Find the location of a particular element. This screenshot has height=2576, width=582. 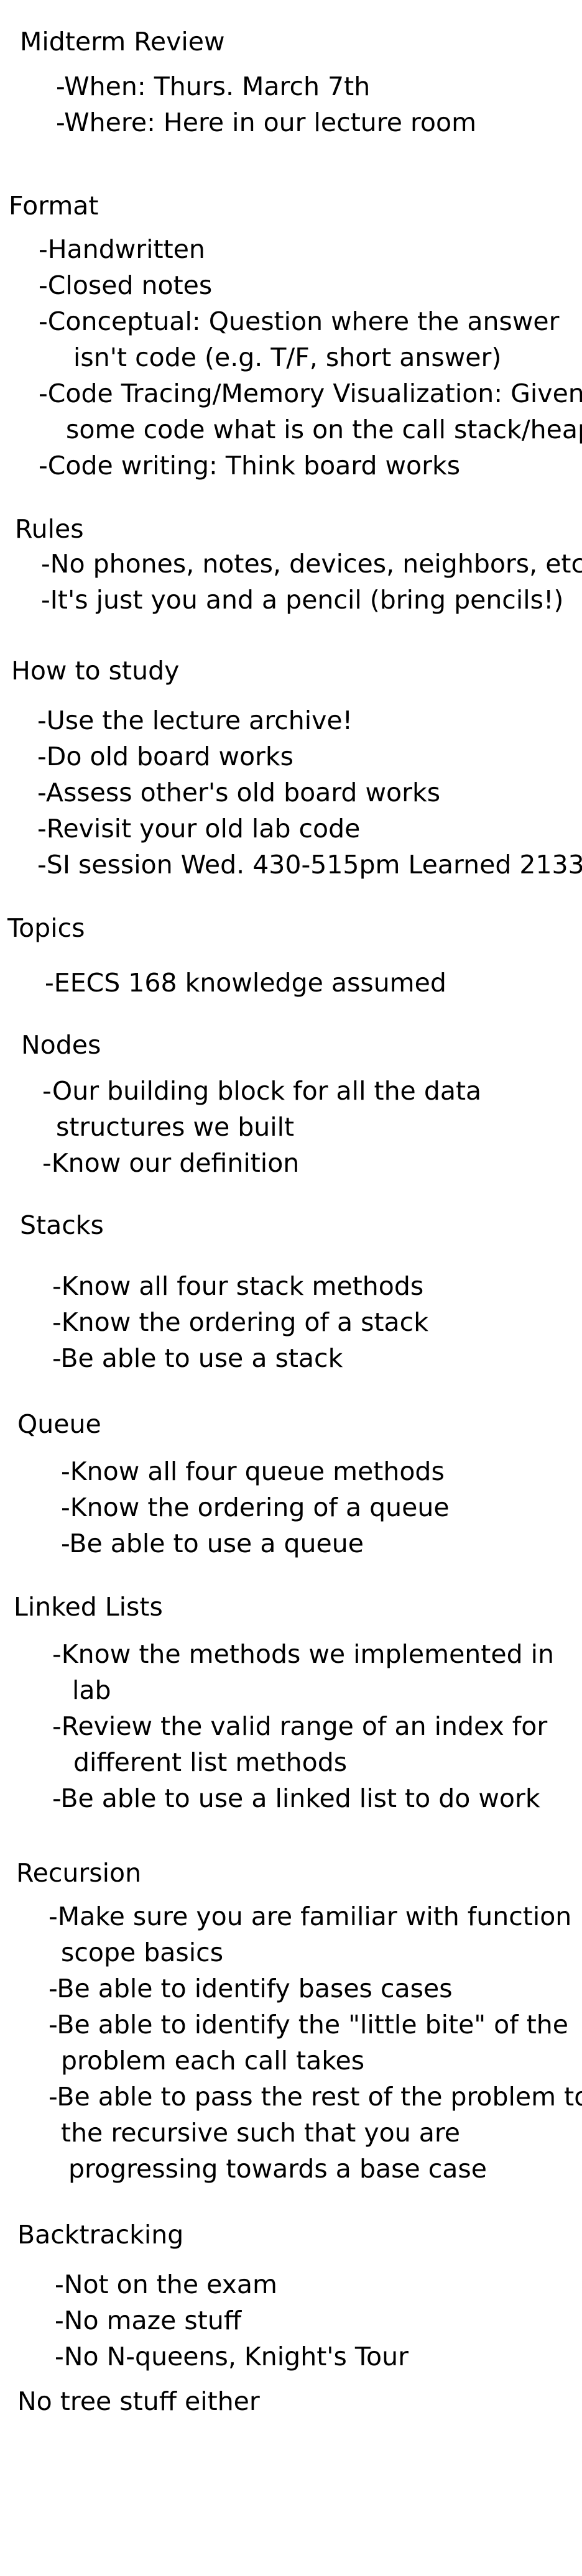

where-line: -Where: Here in our lecture room is located at coordinates (266, 122).